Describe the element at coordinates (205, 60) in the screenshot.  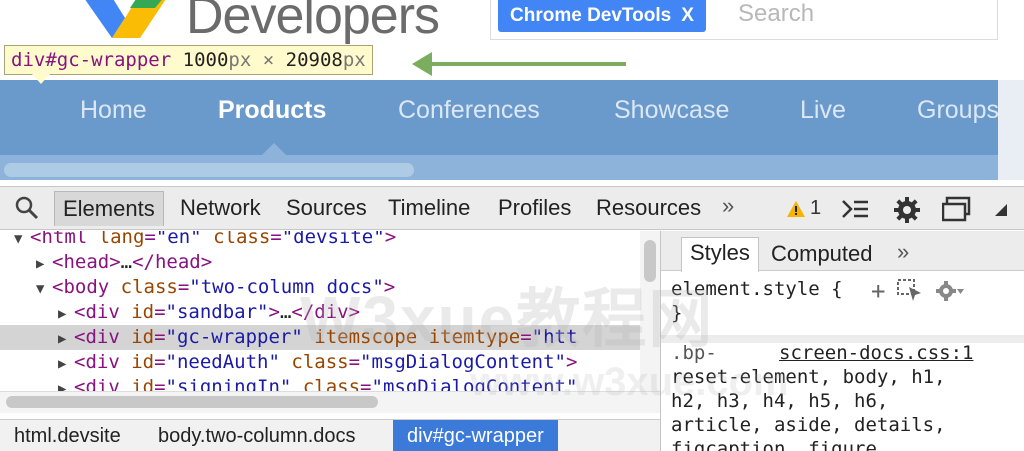
I see `tooltip-width: 1000` at that location.